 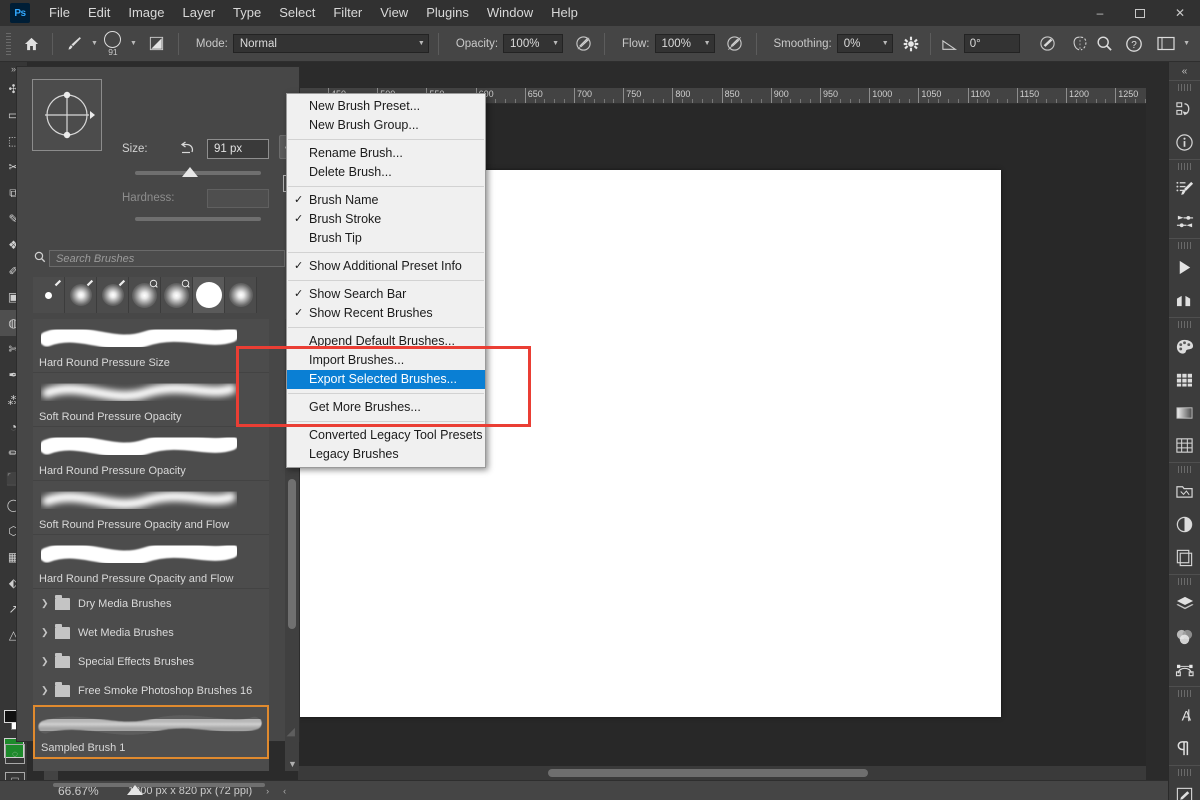 What do you see at coordinates (1184, 491) in the screenshot?
I see `libraries-icon` at bounding box center [1184, 491].